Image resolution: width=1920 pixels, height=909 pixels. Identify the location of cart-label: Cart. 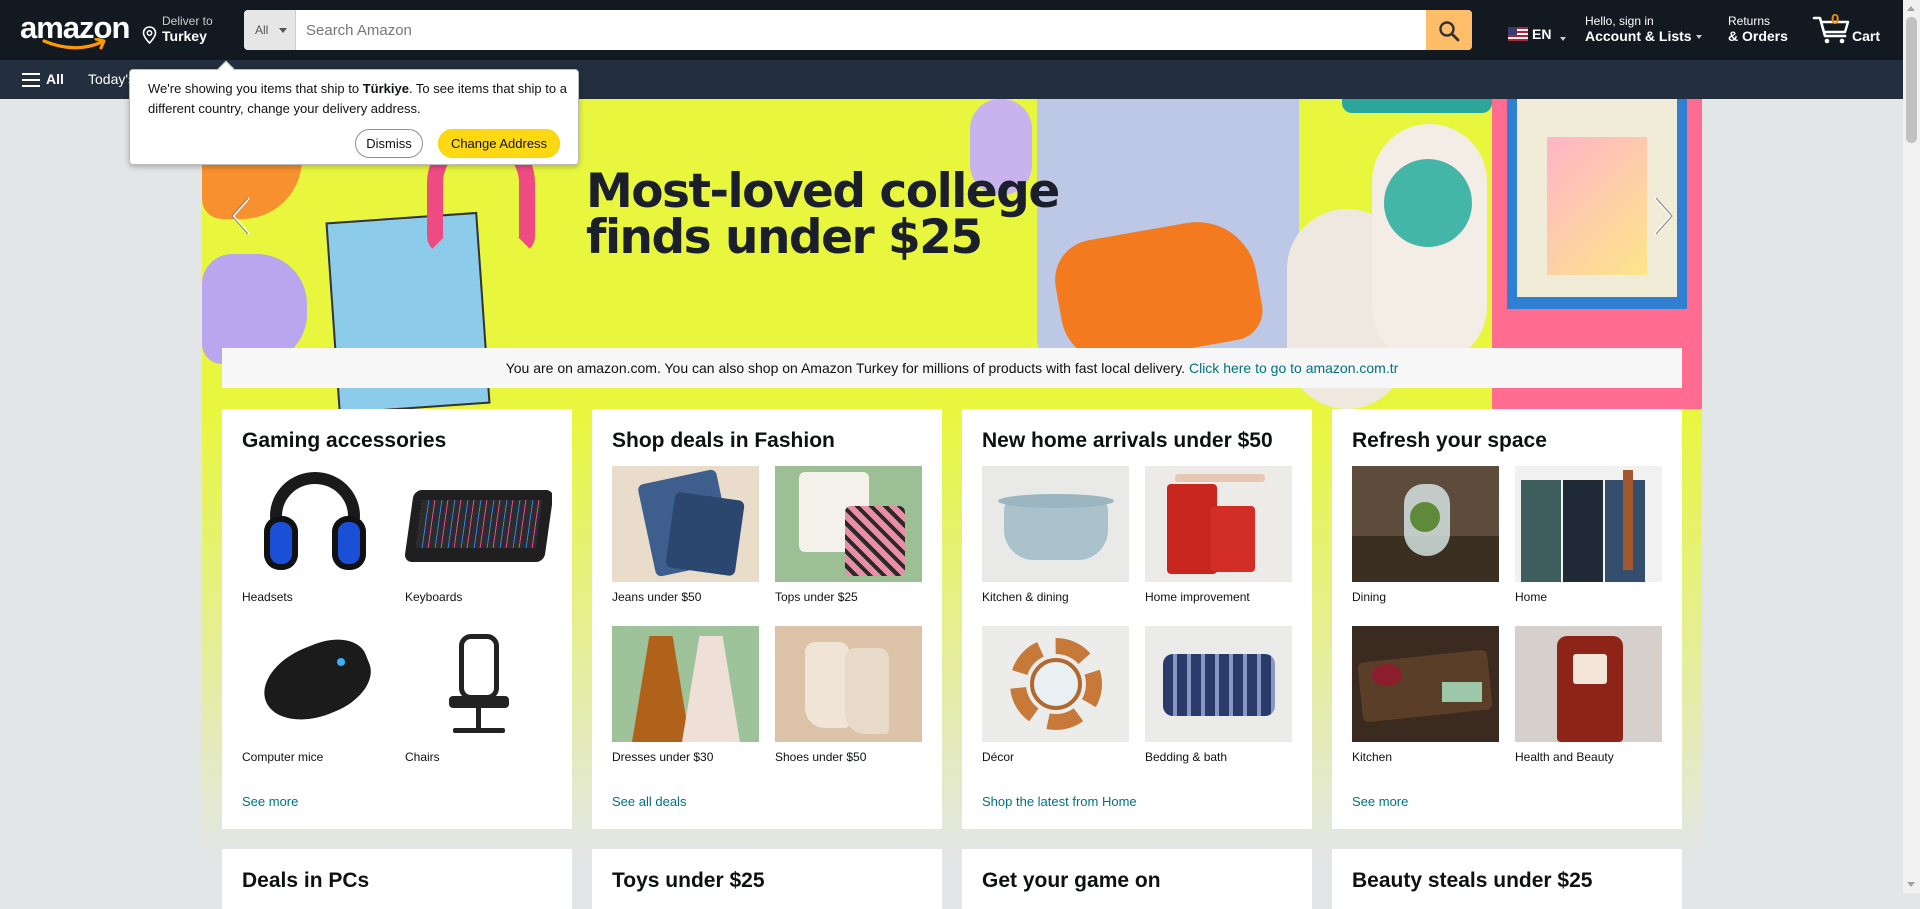
(1866, 36).